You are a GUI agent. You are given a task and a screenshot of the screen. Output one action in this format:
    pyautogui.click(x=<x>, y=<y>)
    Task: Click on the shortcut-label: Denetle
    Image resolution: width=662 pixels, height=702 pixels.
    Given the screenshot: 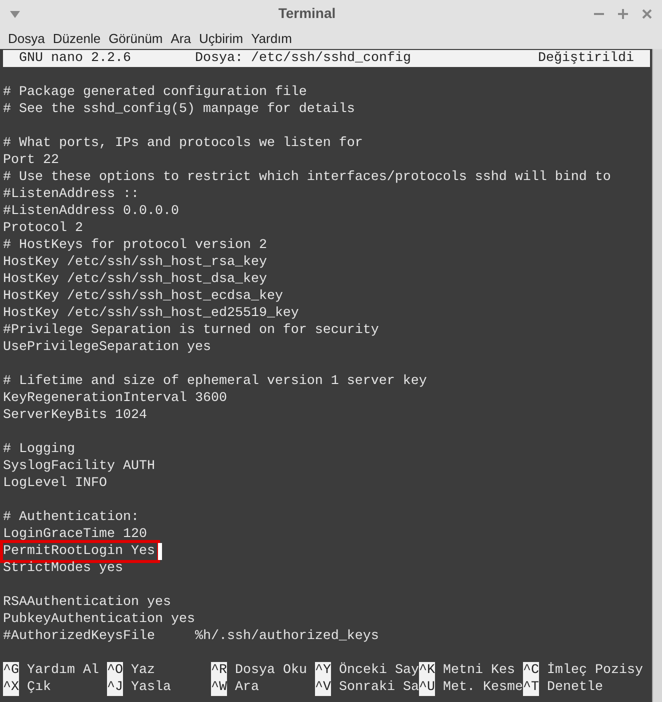 What is the action you would take?
    pyautogui.click(x=574, y=687)
    